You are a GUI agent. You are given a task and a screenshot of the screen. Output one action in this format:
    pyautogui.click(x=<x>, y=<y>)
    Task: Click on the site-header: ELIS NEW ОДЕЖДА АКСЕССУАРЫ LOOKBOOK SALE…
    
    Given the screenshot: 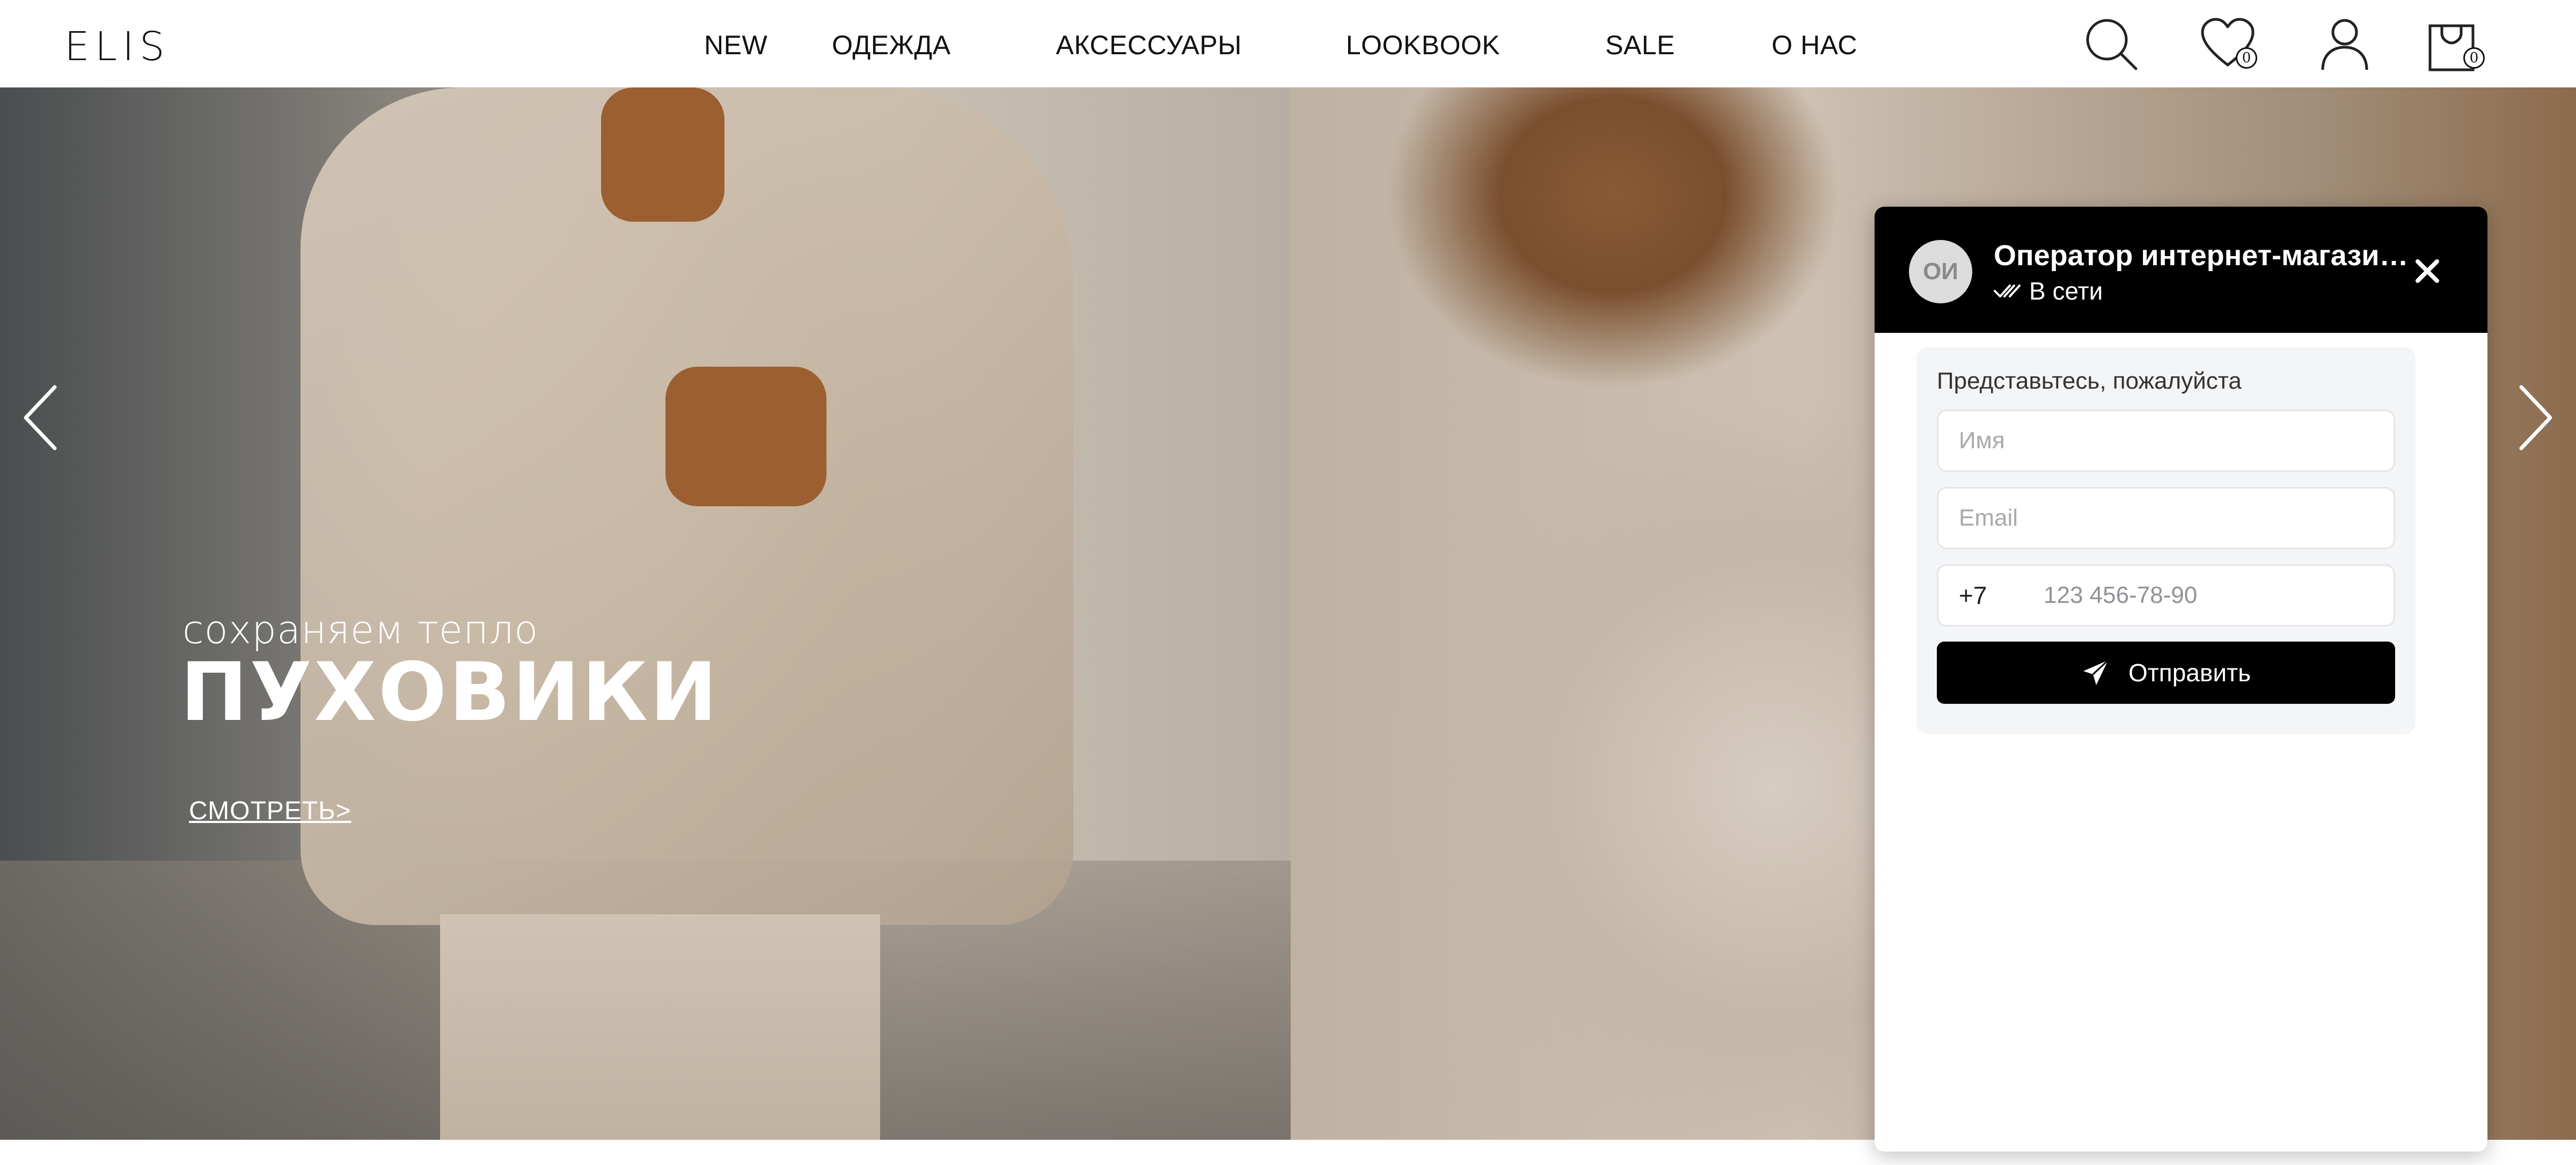 What is the action you would take?
    pyautogui.click(x=1288, y=44)
    